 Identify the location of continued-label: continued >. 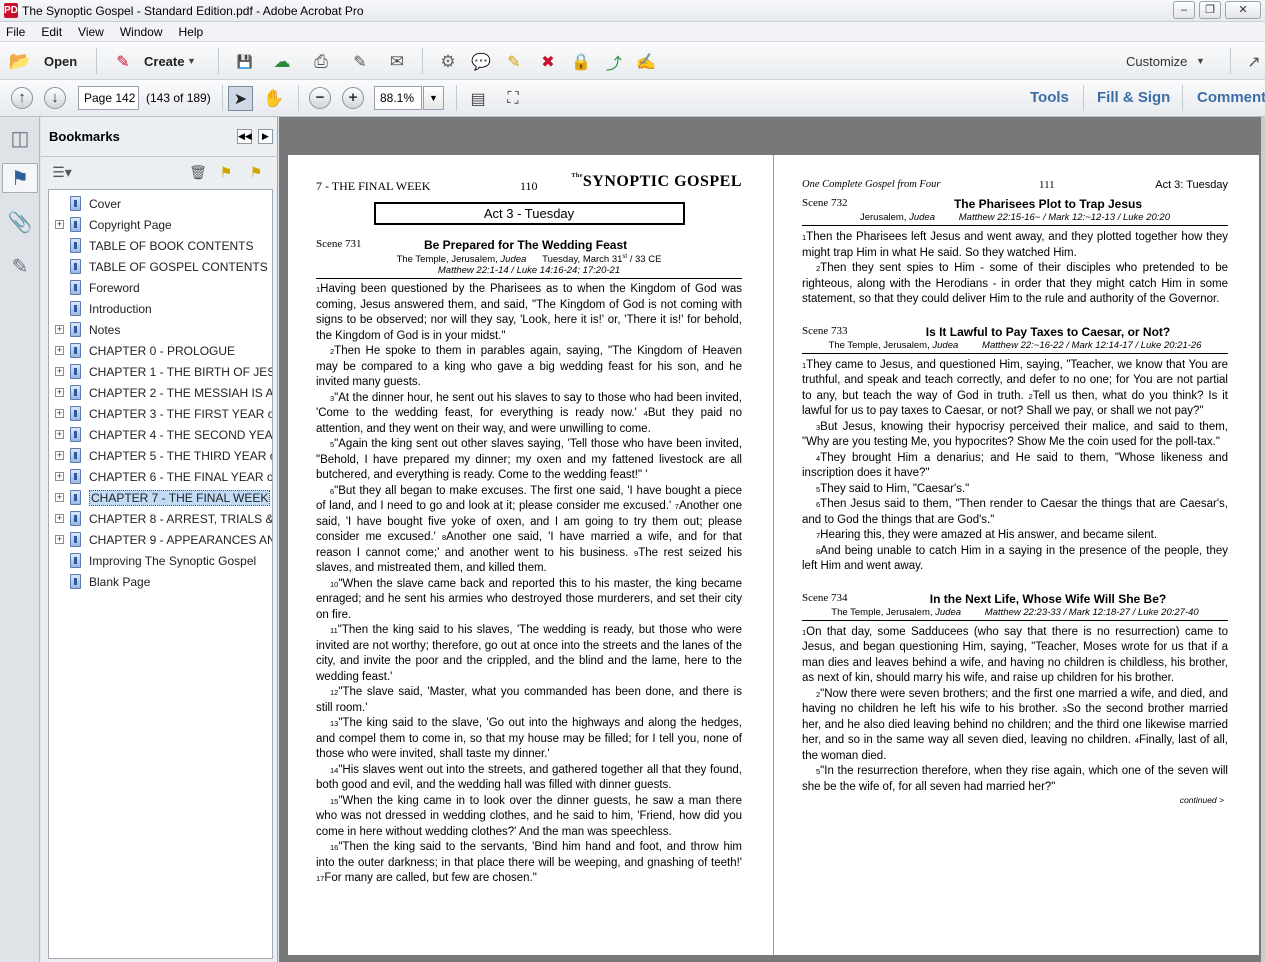
(1201, 800).